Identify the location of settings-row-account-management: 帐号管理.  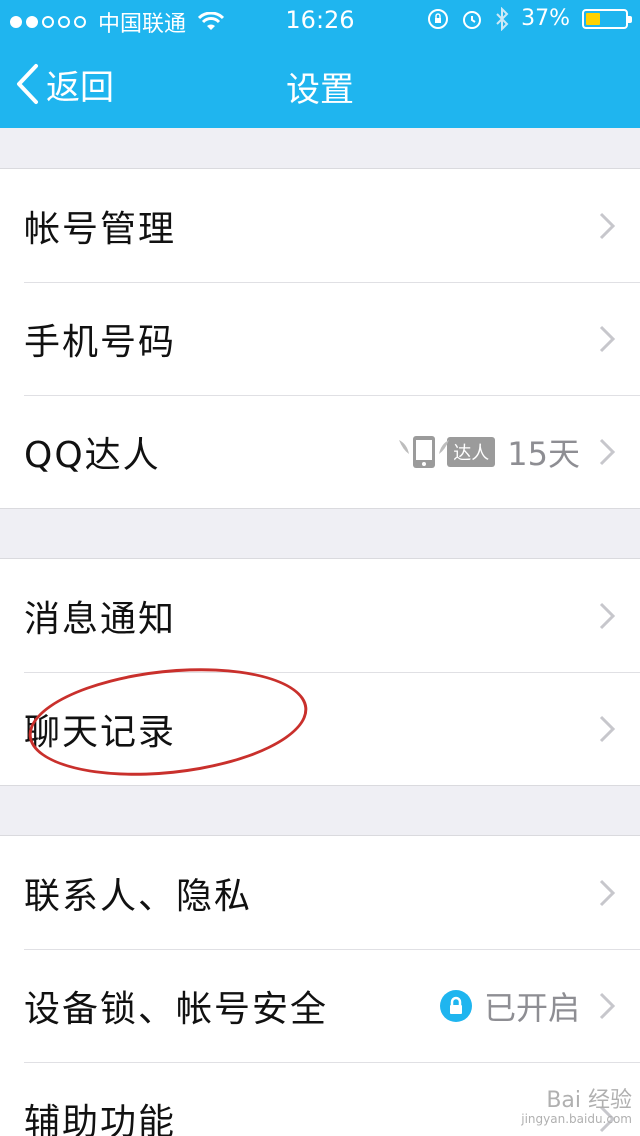
(320, 225).